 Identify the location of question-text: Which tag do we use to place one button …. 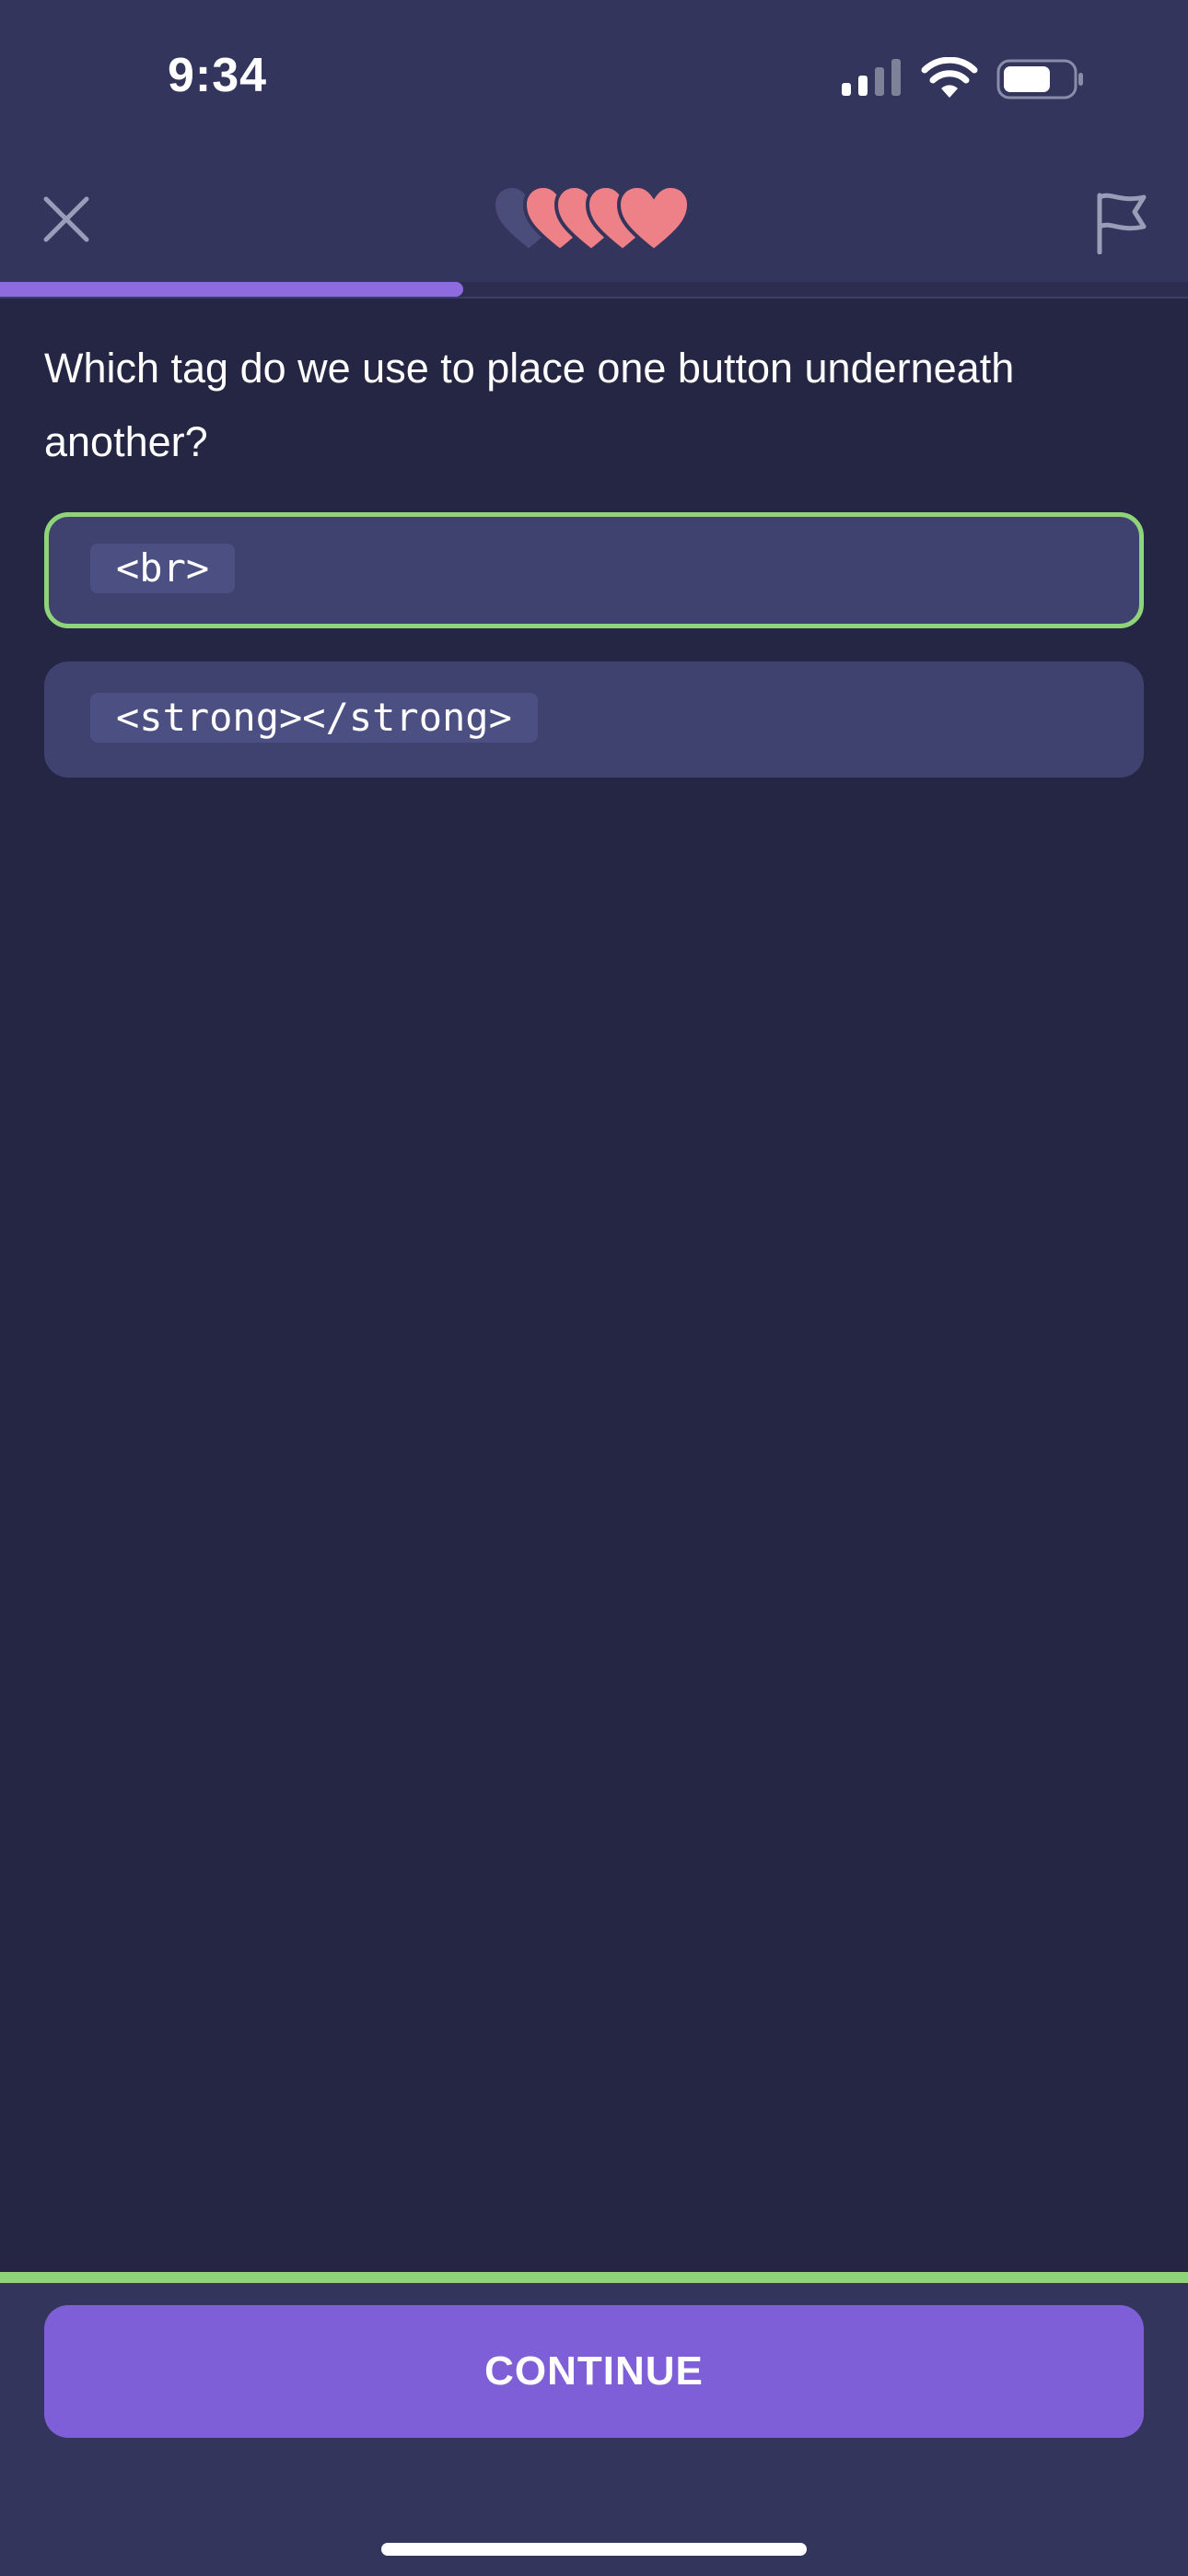
(529, 405).